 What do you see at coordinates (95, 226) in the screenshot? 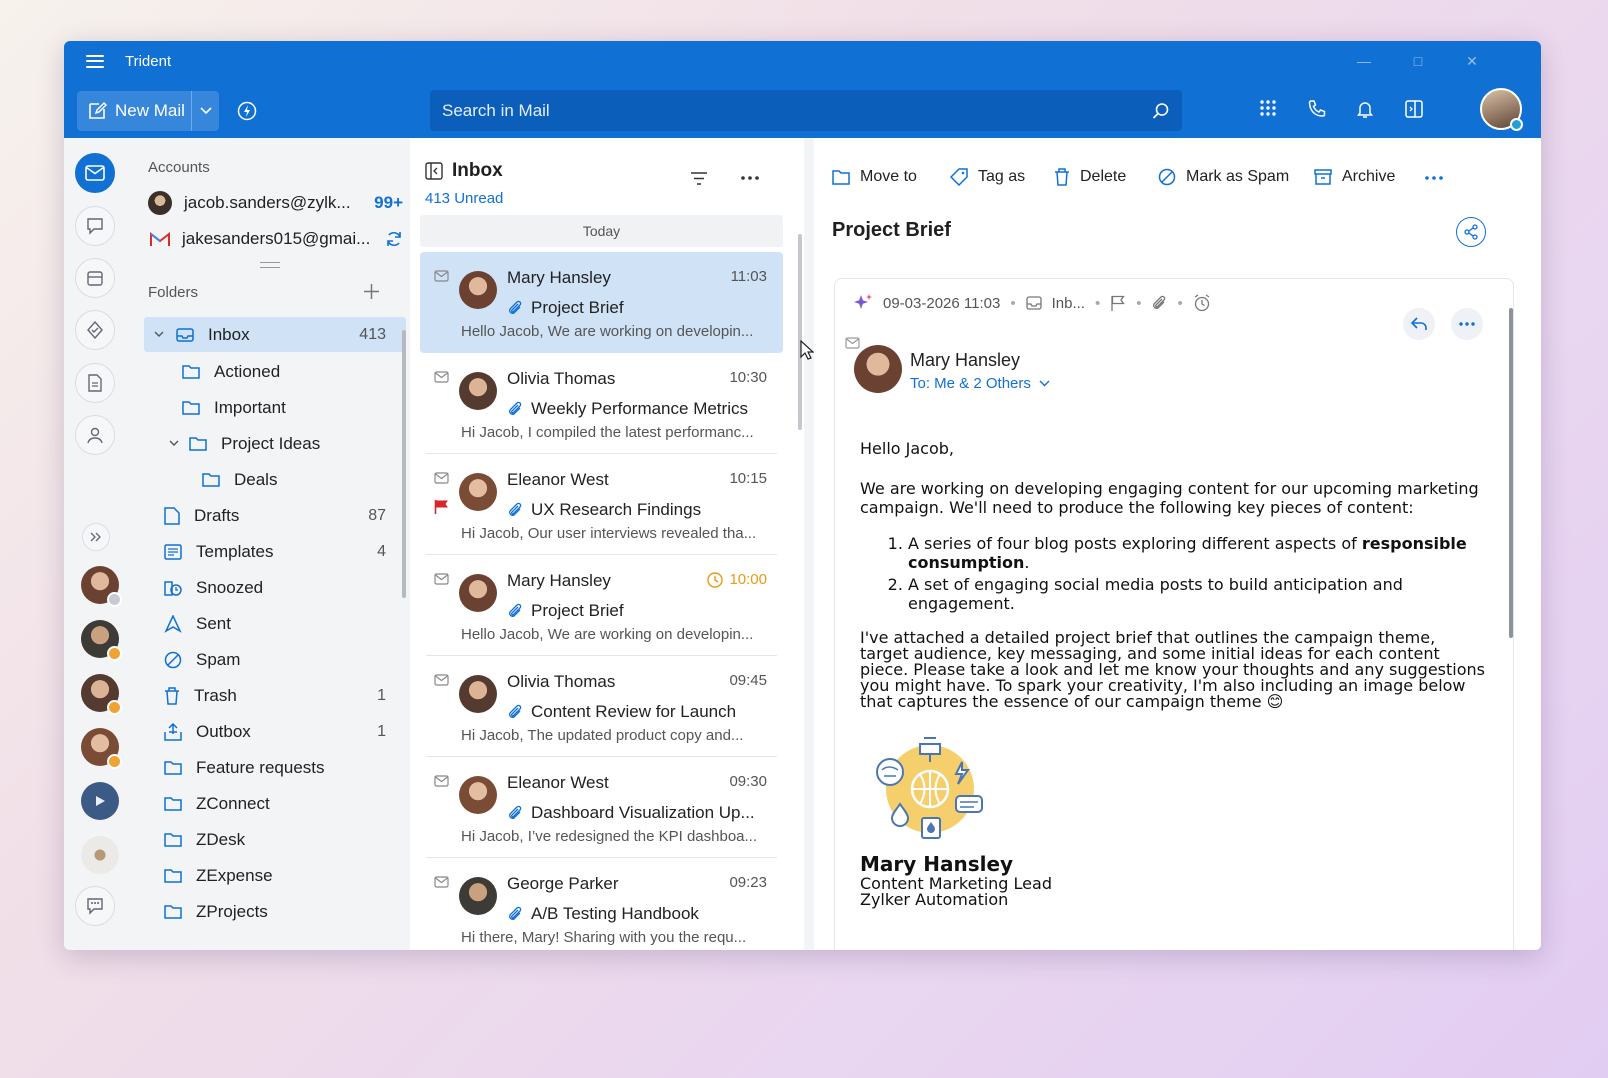
I see `rail-chat-button` at bounding box center [95, 226].